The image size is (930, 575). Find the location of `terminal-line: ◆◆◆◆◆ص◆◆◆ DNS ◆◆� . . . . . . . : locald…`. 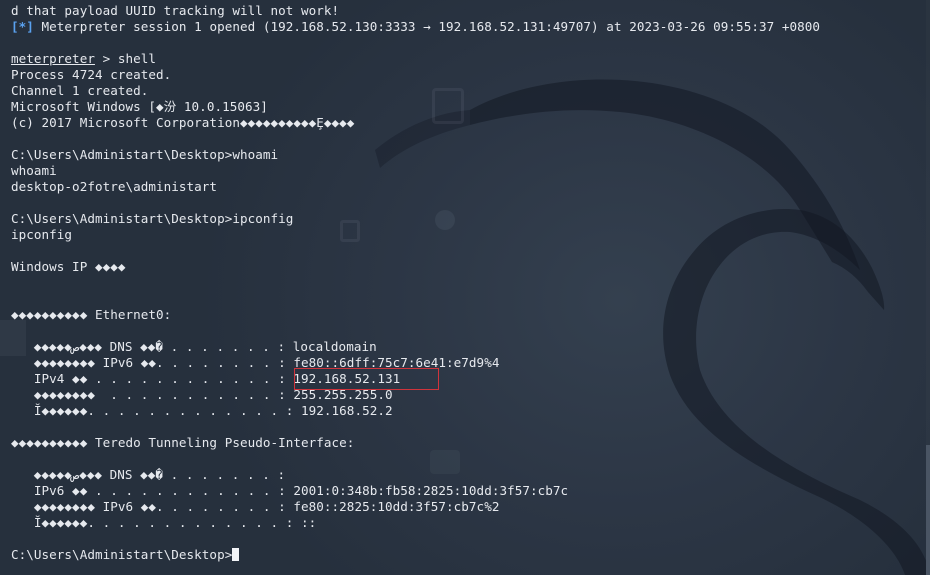

terminal-line: ◆◆◆◆◆ص◆◆◆ DNS ◆◆� . . . . . . . : locald… is located at coordinates (470, 347).